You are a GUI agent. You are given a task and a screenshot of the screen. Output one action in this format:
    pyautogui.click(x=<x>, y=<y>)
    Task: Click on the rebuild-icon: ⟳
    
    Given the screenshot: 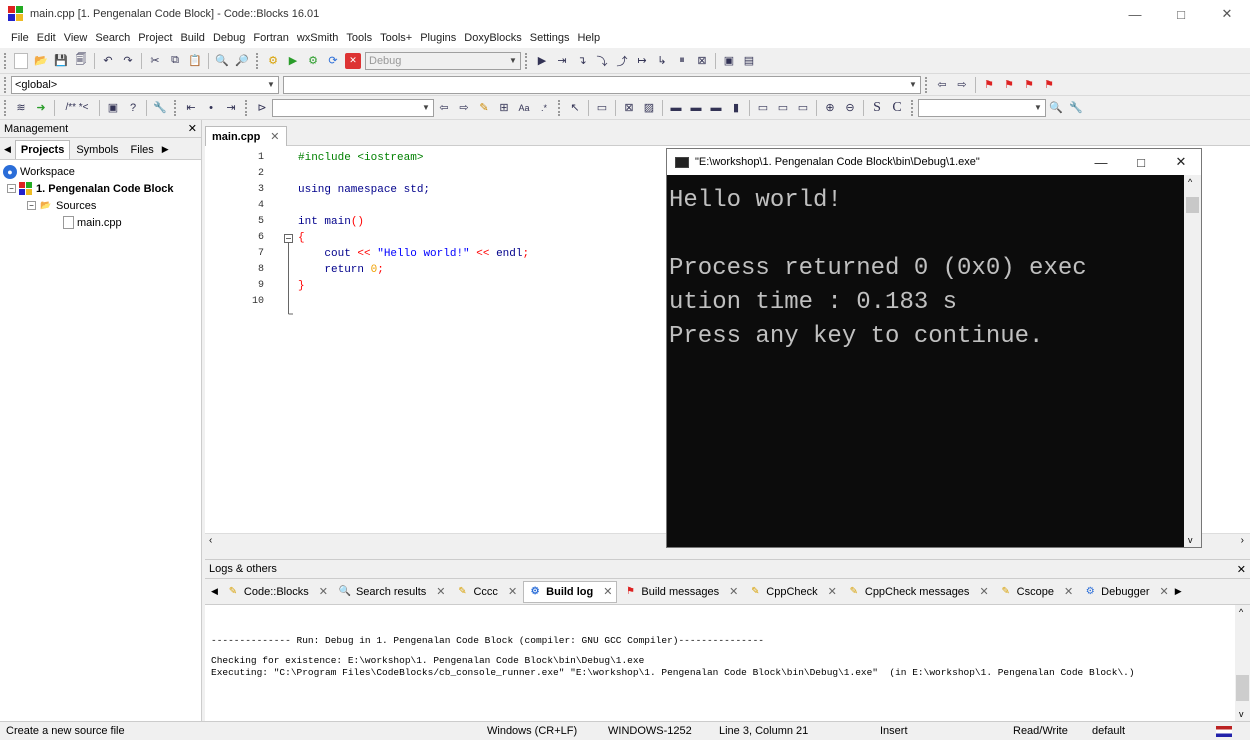 What is the action you would take?
    pyautogui.click(x=333, y=61)
    